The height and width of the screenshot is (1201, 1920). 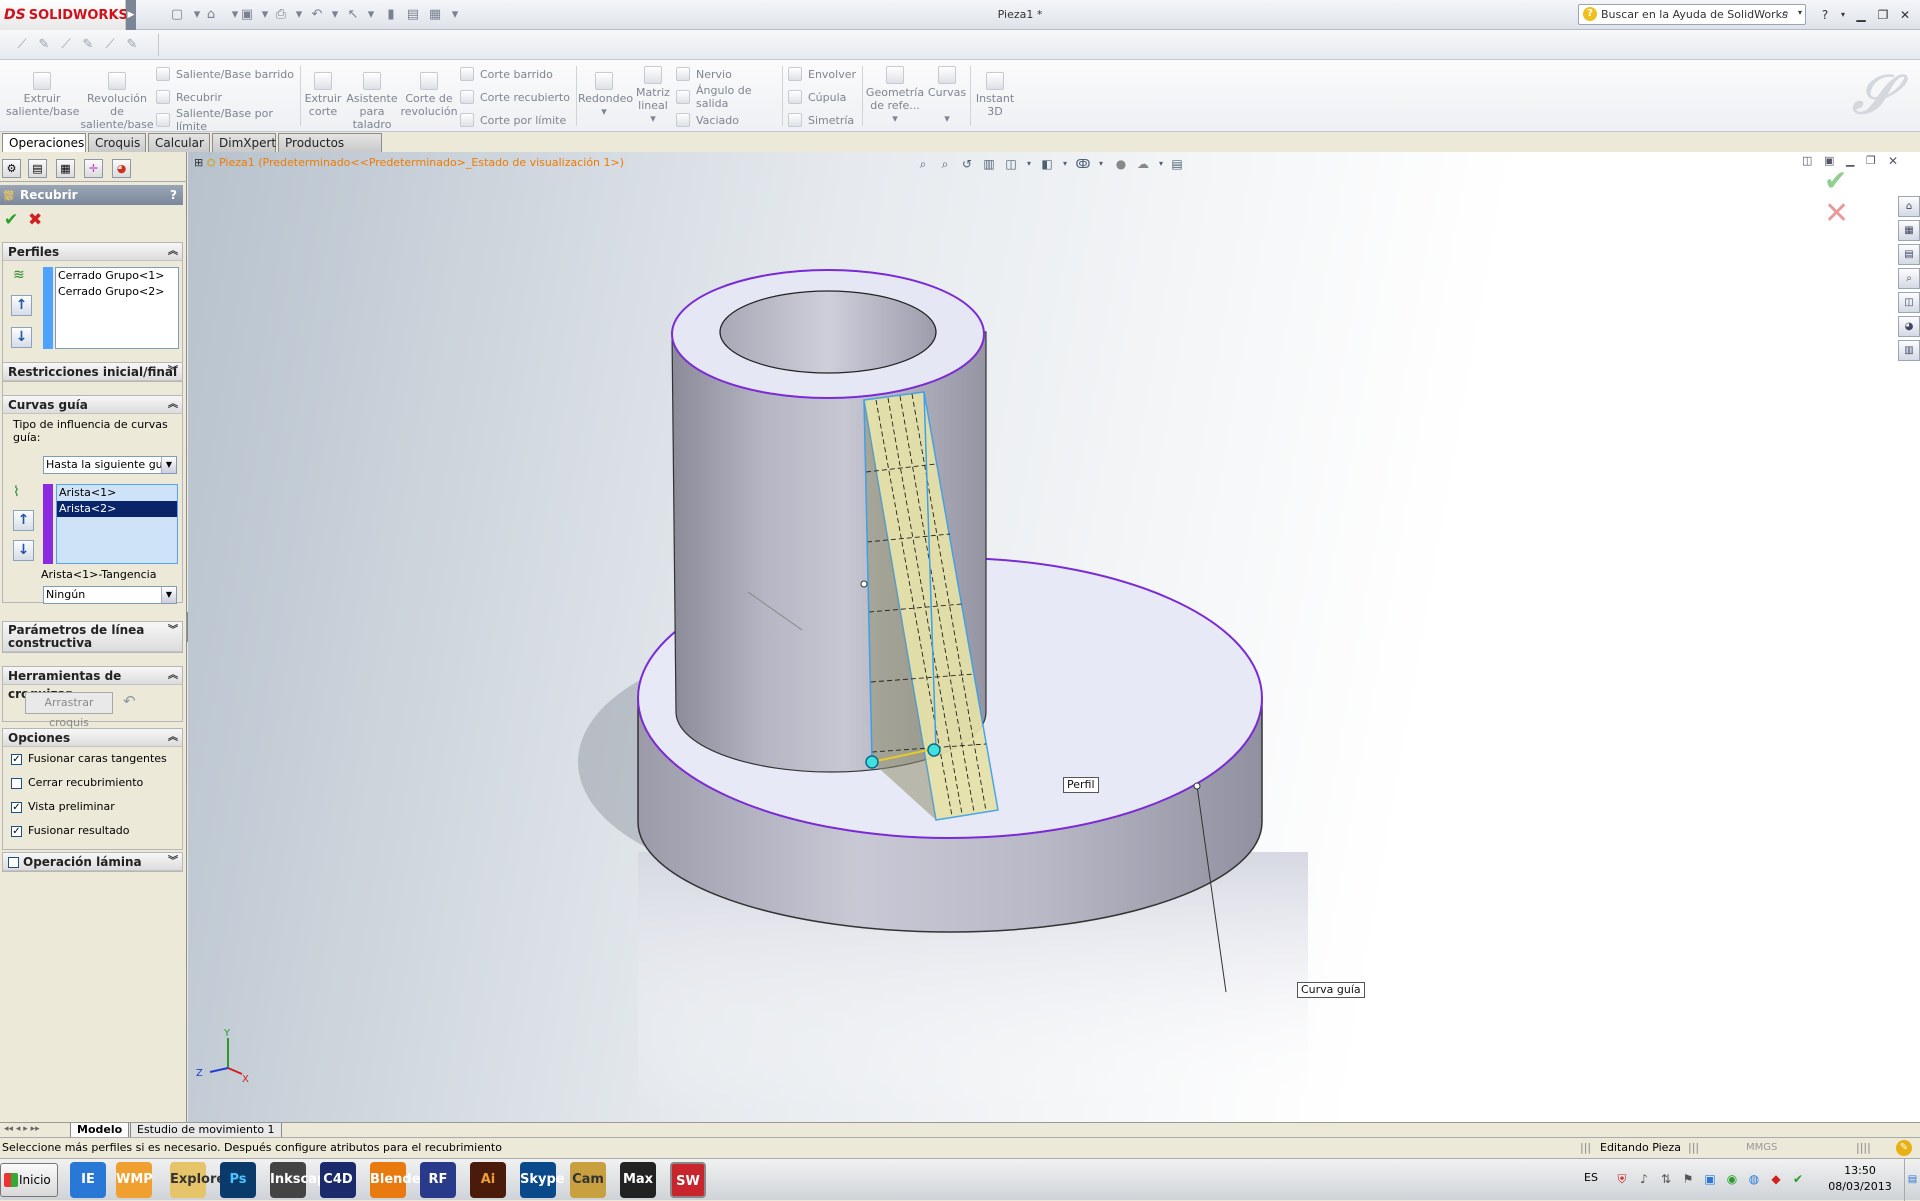 I want to click on sweep-cut-button: Corte barrido, so click(x=520, y=74).